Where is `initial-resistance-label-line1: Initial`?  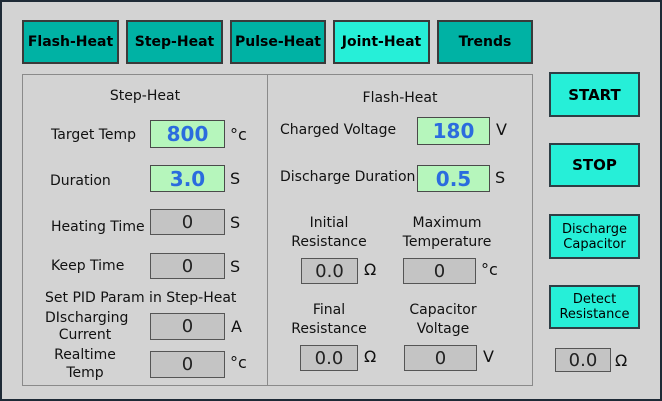
initial-resistance-label-line1: Initial is located at coordinates (329, 223).